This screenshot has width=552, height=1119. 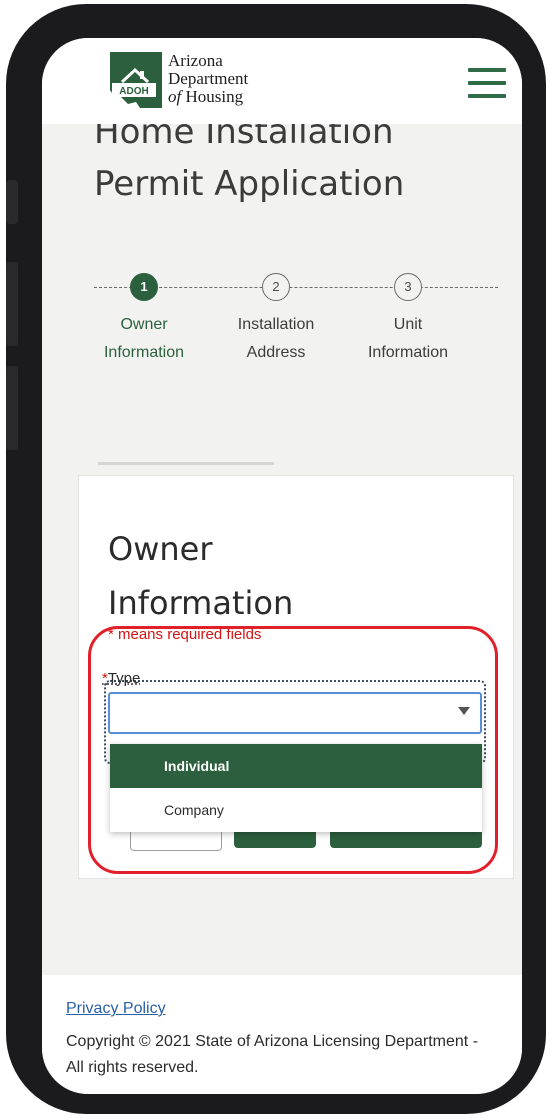 I want to click on card-title: Owner Information, so click(x=200, y=576).